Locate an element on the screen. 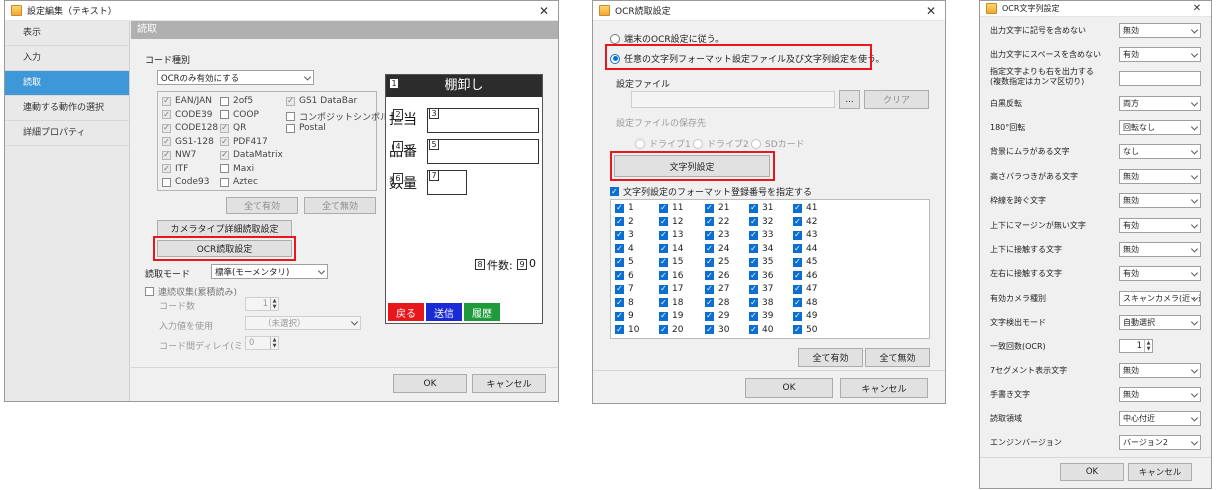  code-type-checkbox: ✓ GS1-128 is located at coordinates (188, 142).